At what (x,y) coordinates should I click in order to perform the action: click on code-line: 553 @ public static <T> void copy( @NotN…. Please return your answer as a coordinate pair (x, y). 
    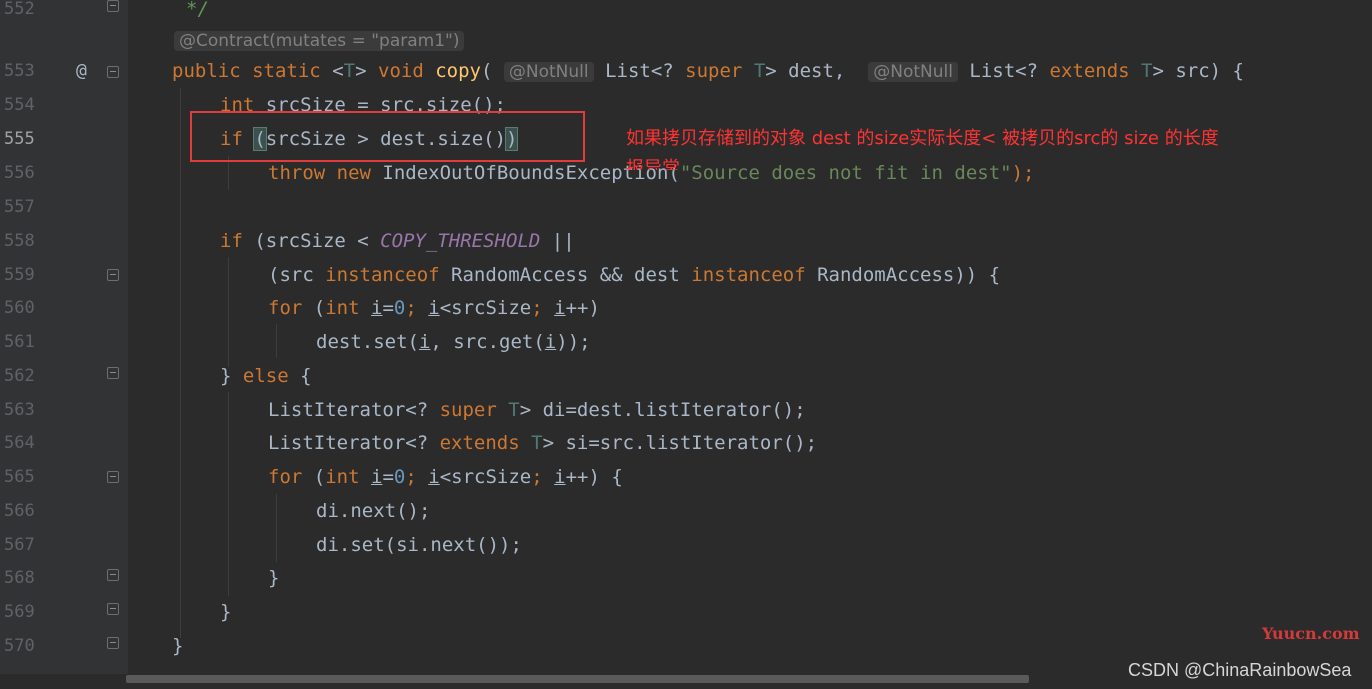
    Looking at the image, I should click on (686, 71).